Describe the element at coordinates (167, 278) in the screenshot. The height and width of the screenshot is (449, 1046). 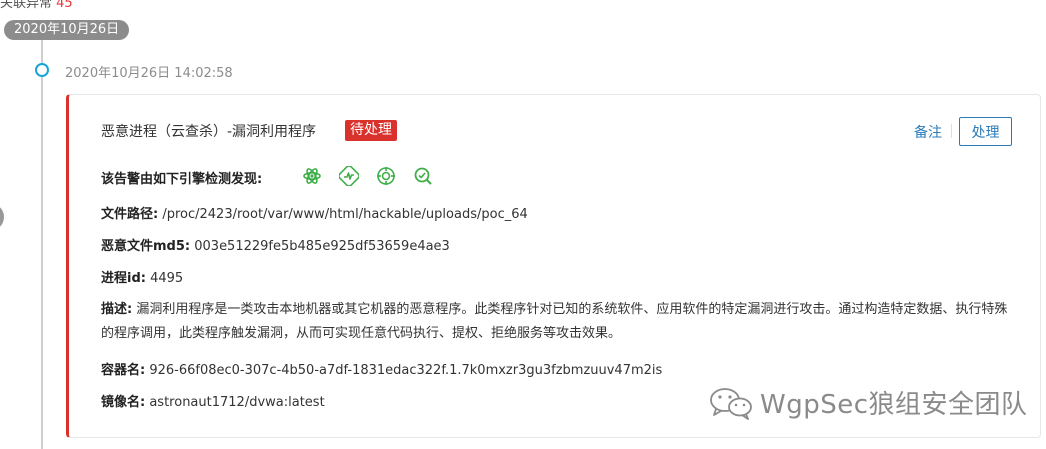
I see `pid-value: 4495` at that location.